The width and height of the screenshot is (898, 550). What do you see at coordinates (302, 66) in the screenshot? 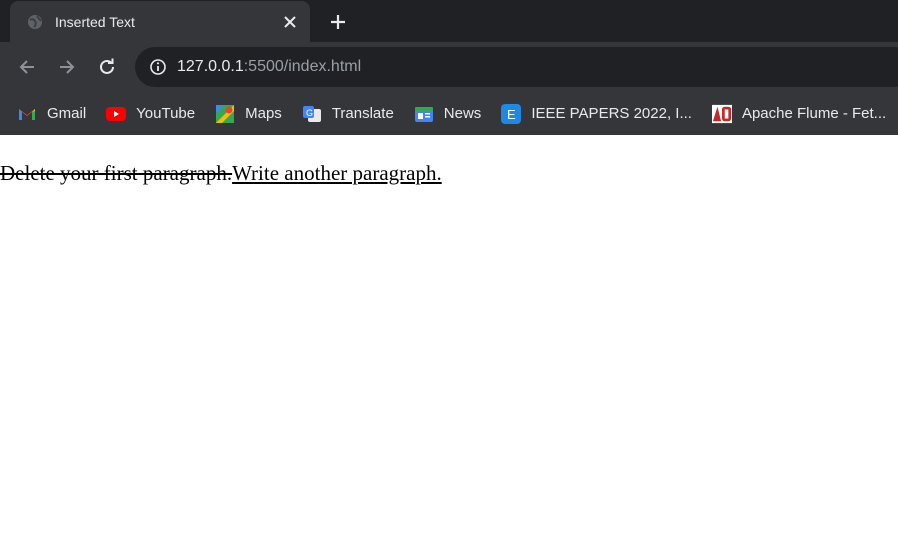
I see `url-path: :5500/index.html` at bounding box center [302, 66].